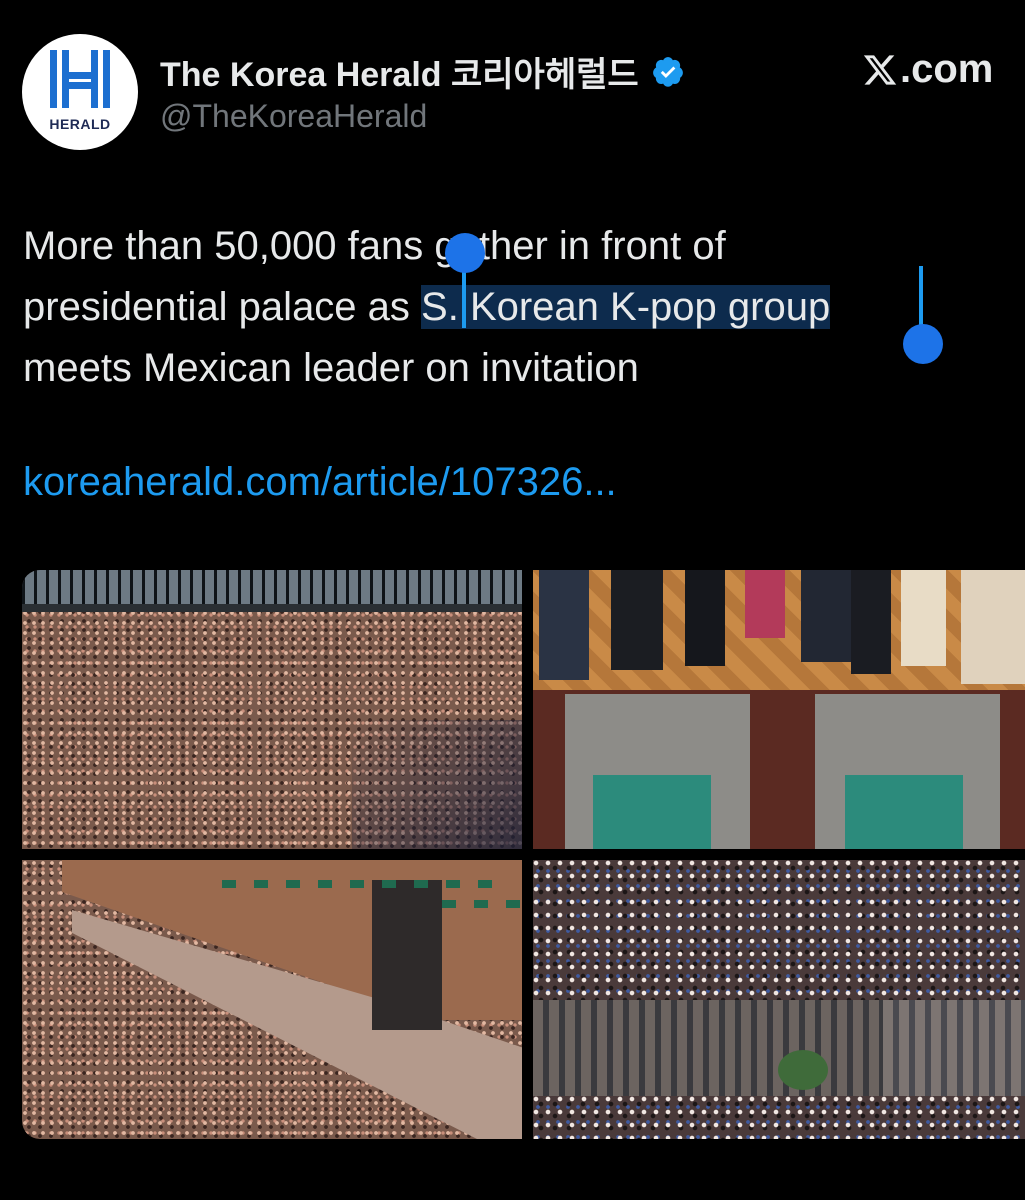 This screenshot has height=1200, width=1025. I want to click on x-logo-icon, so click(880, 69).